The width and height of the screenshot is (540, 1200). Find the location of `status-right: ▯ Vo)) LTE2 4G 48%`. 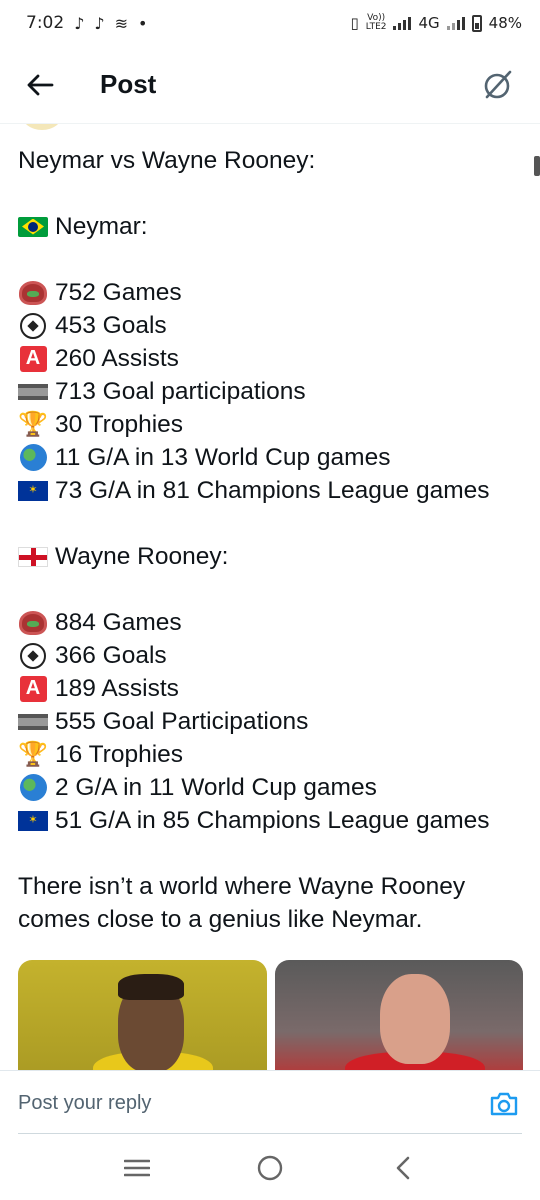

status-right: ▯ Vo)) LTE2 4G 48% is located at coordinates (436, 23).